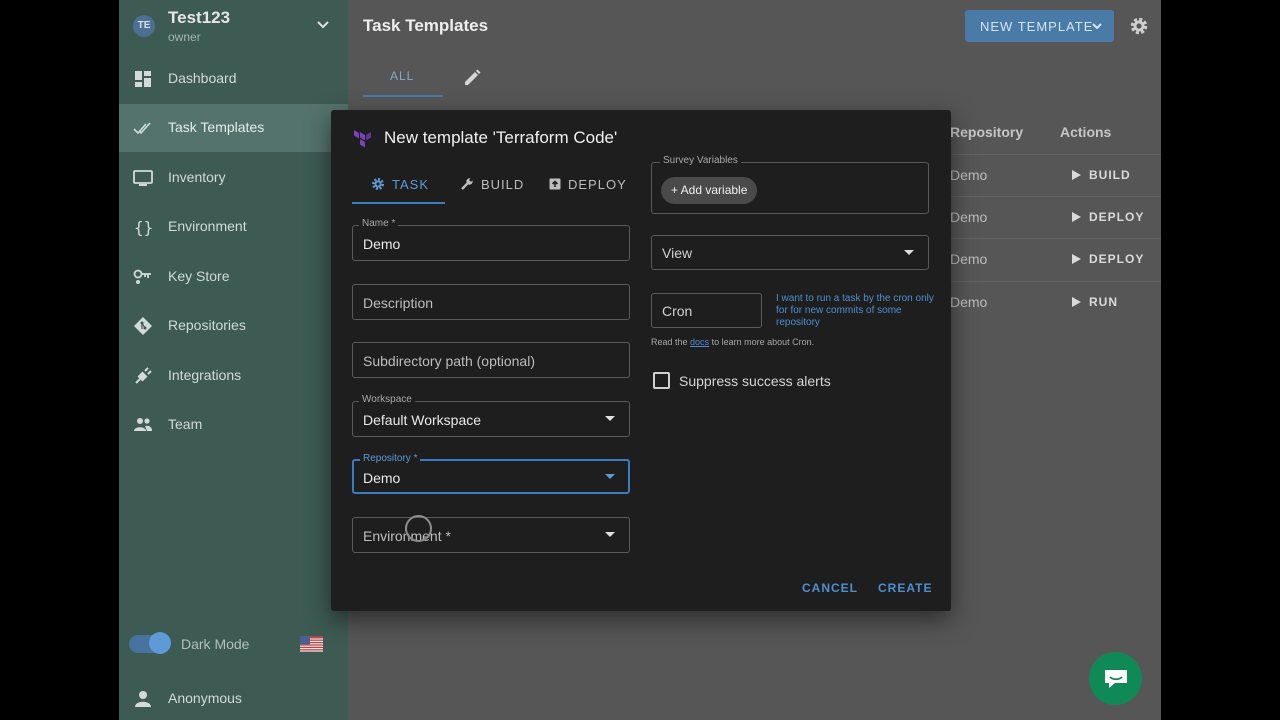 This screenshot has width=1280, height=720. I want to click on repository-label: Repository *, so click(390, 458).